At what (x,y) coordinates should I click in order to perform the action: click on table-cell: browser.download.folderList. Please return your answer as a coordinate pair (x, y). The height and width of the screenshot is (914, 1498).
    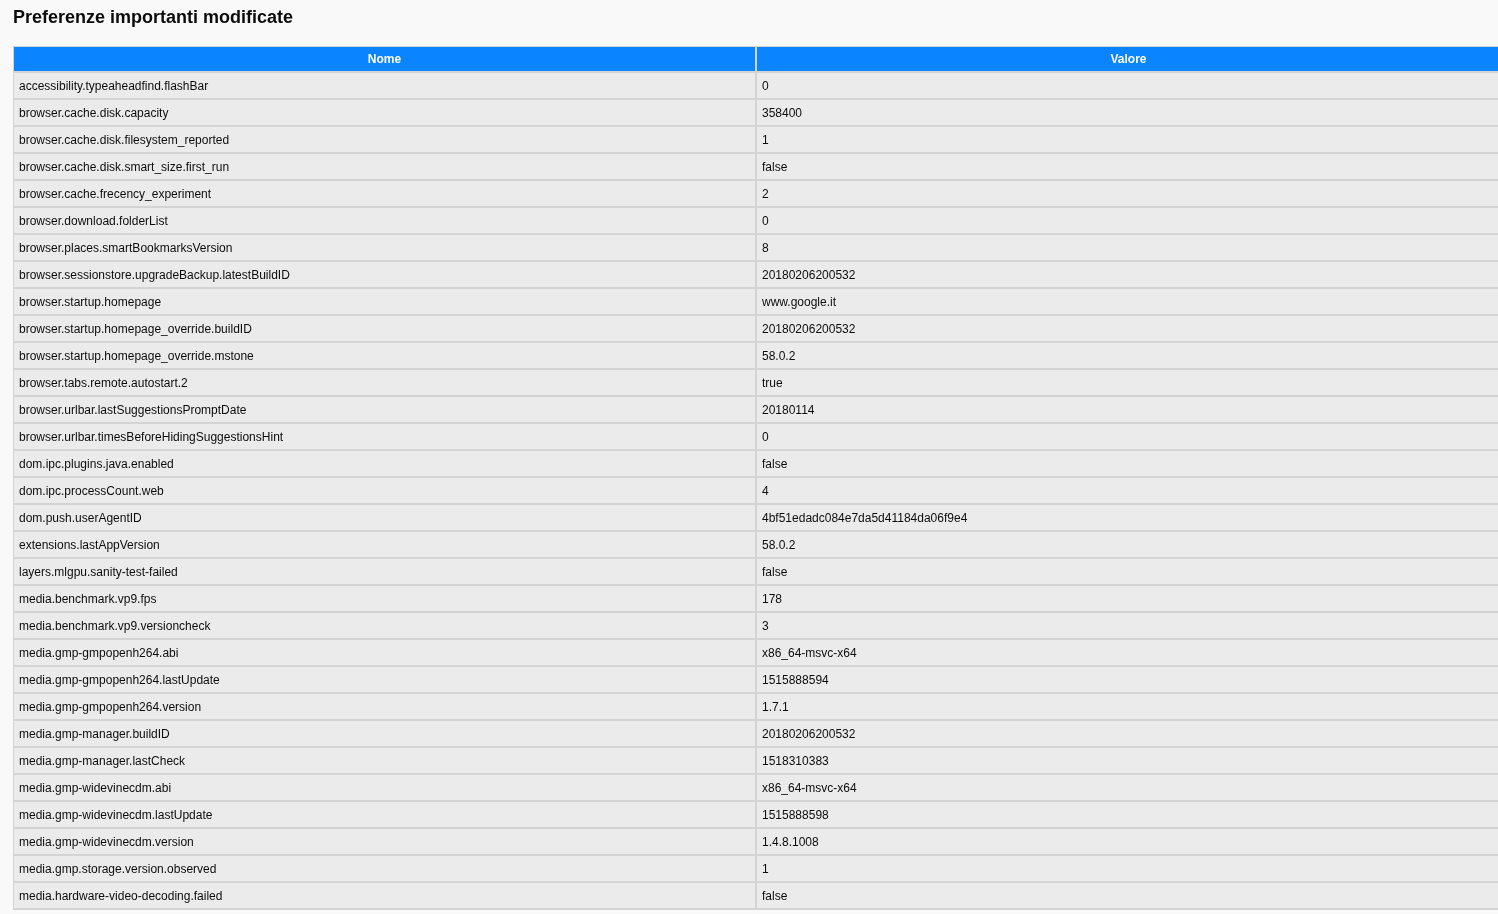
    Looking at the image, I should click on (384, 220).